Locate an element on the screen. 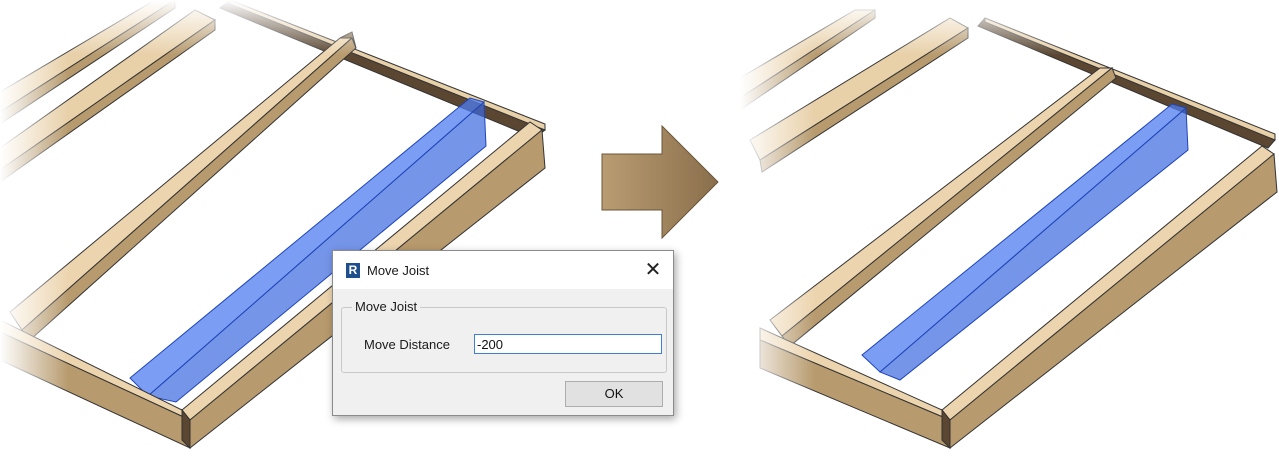 This screenshot has width=1279, height=463. right-arrow-icon is located at coordinates (660, 183).